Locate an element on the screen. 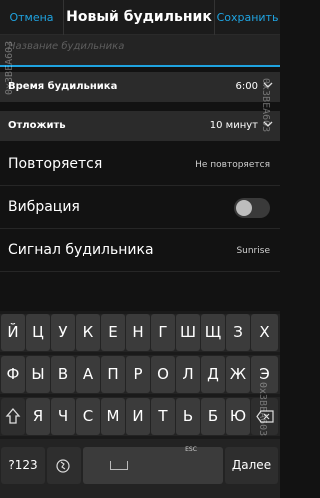 This screenshot has width=320, height=498. space-key: ESC is located at coordinates (153, 465).